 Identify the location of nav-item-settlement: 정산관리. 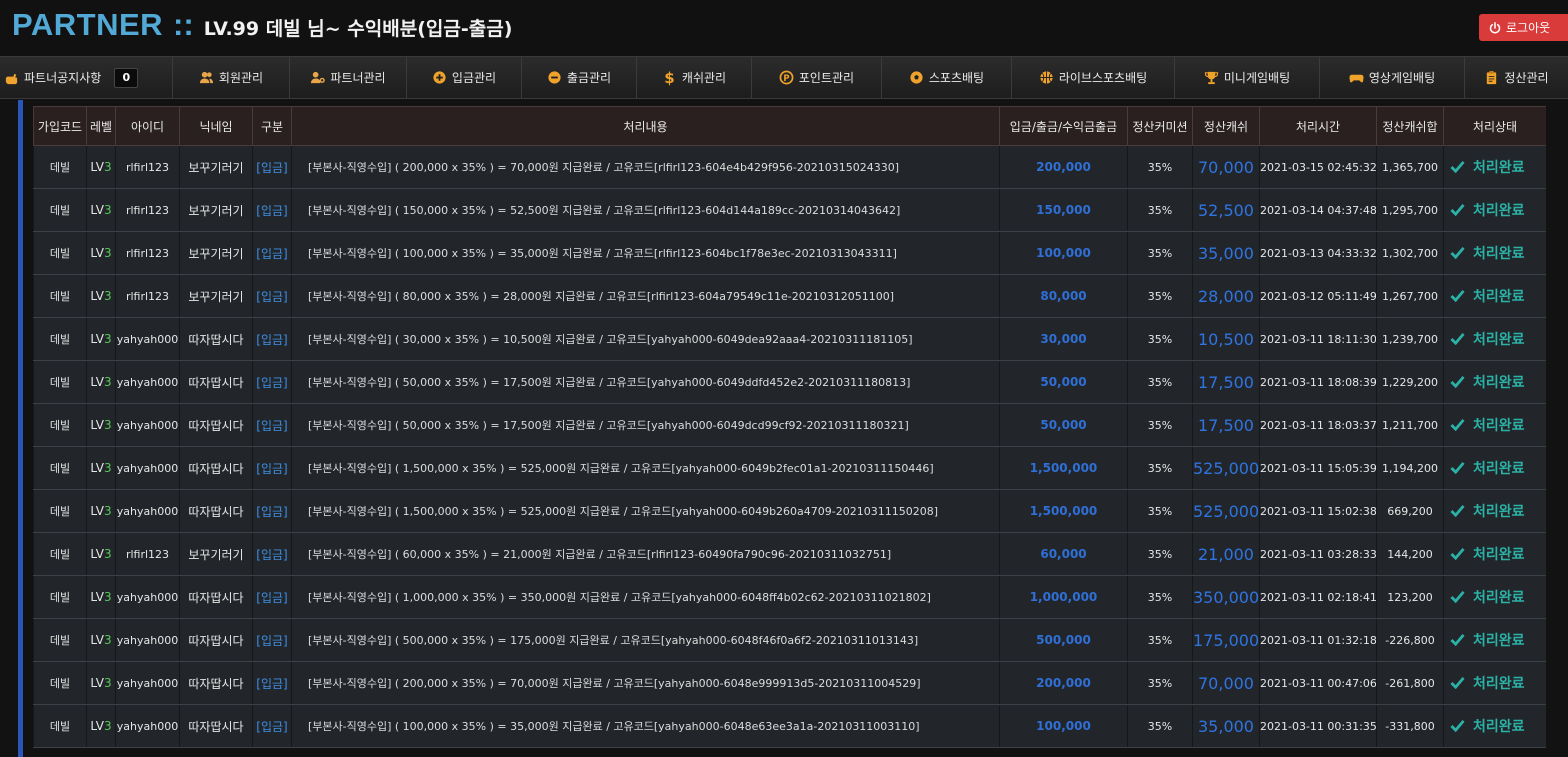
(1516, 77).